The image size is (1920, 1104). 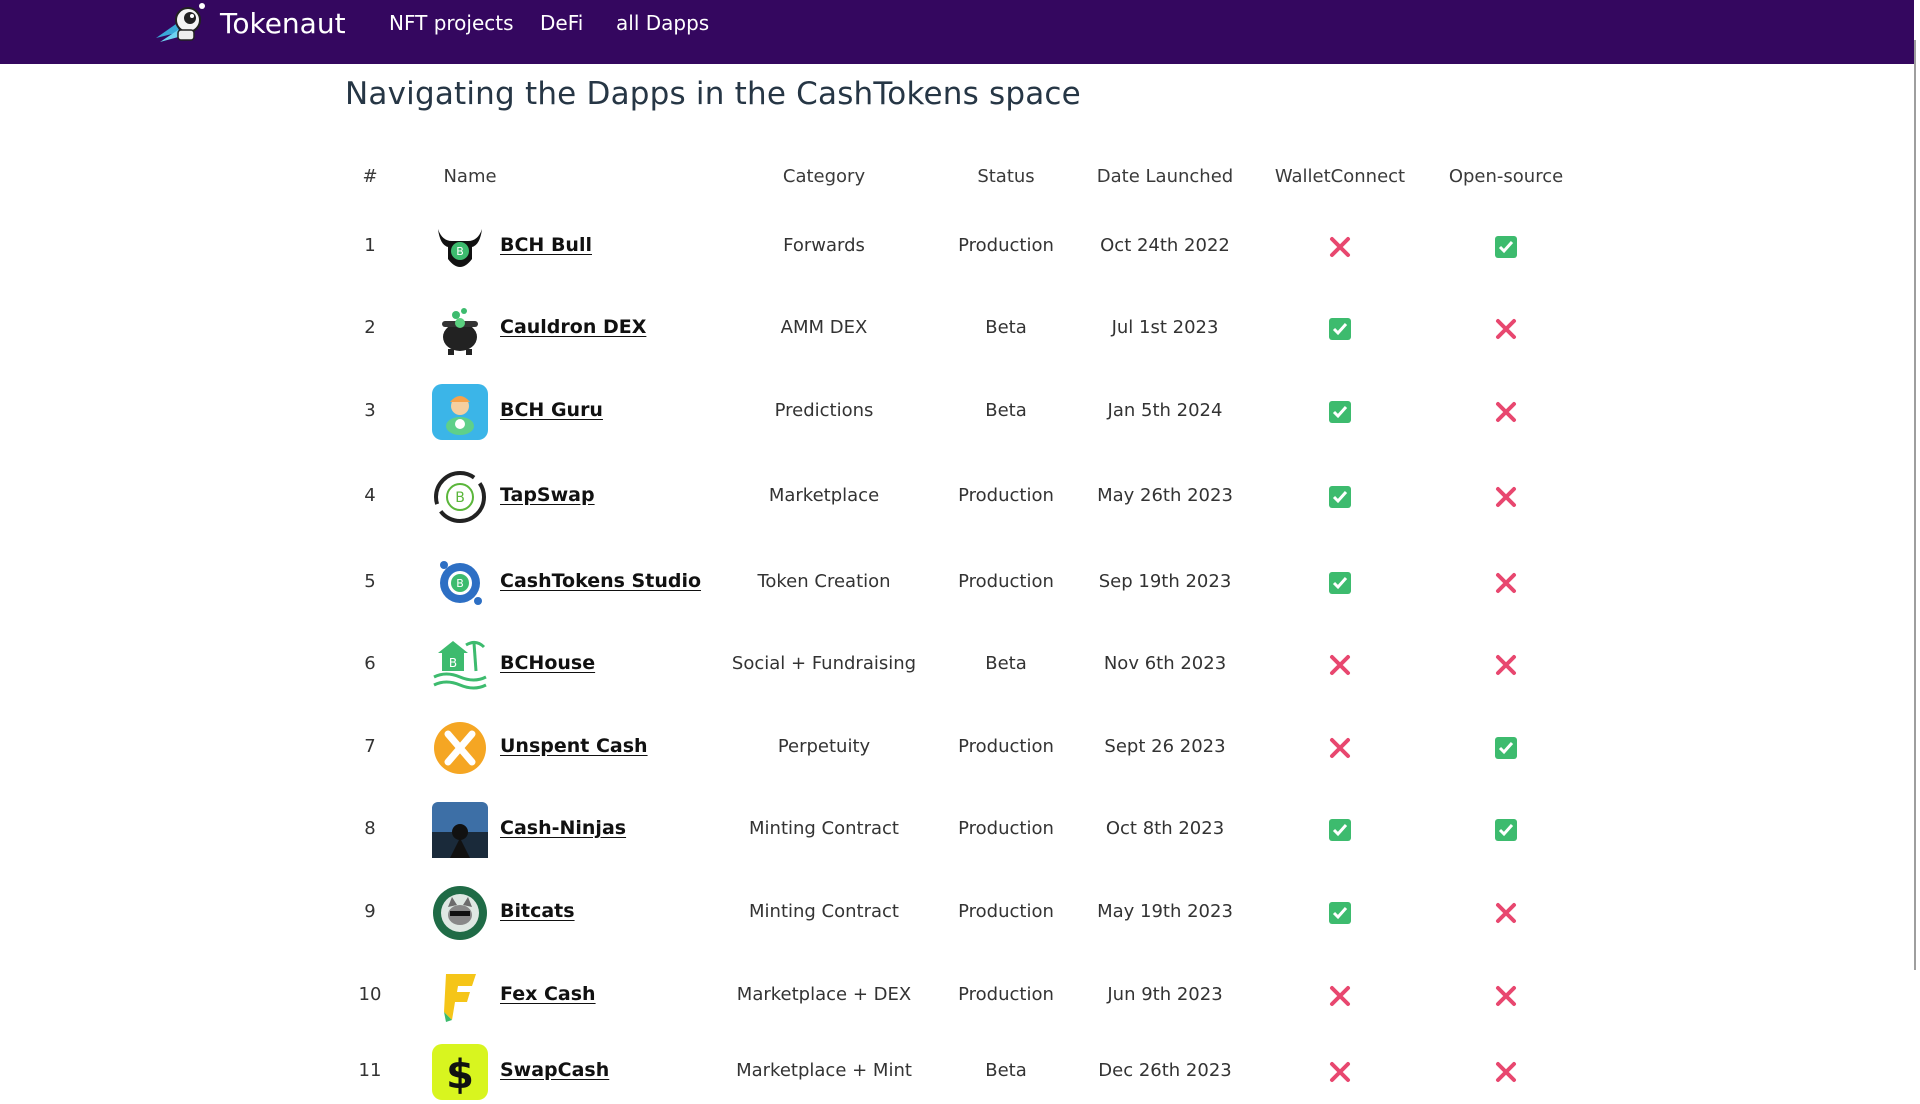 What do you see at coordinates (1165, 663) in the screenshot?
I see `row-date-launched: Nov 6th 2023` at bounding box center [1165, 663].